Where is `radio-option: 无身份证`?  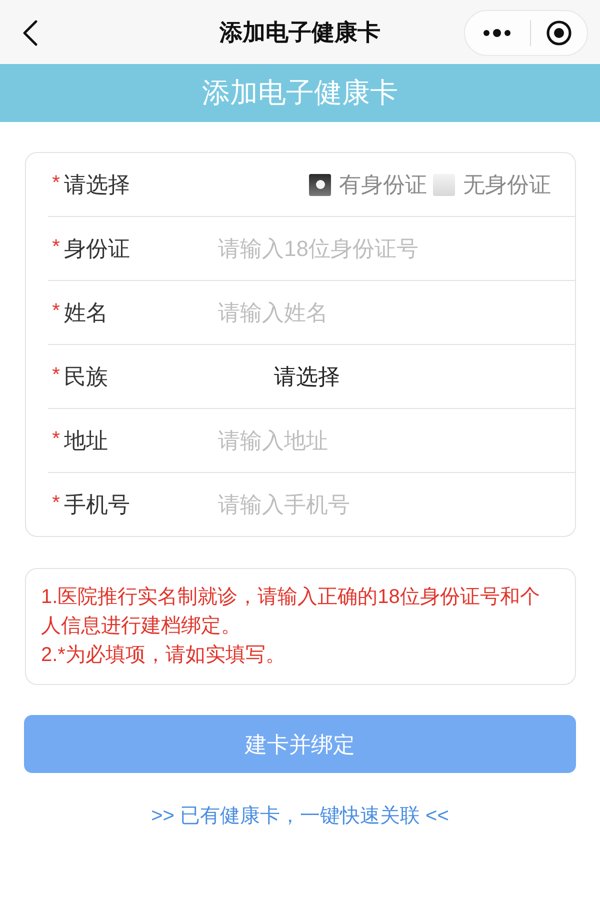 radio-option: 无身份证 is located at coordinates (492, 184).